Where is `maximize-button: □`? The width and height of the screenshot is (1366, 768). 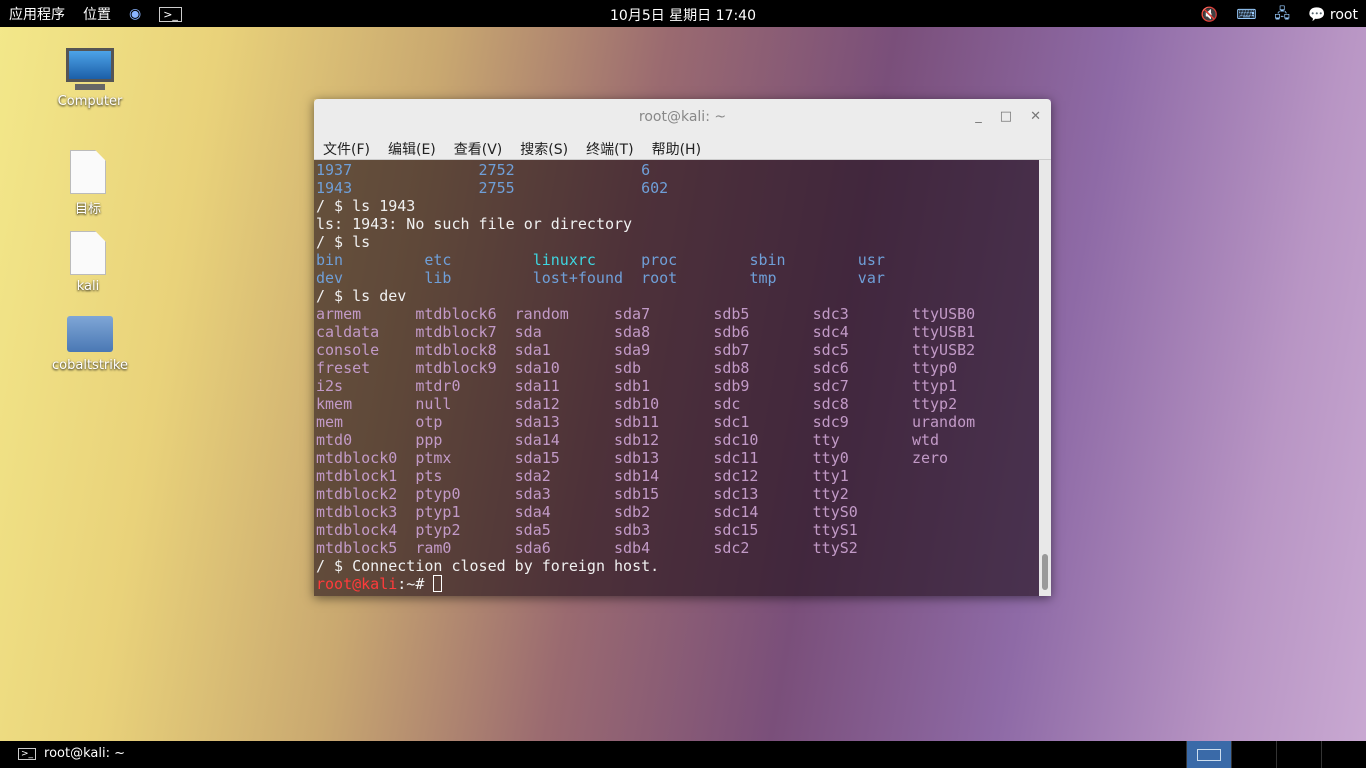
maximize-button: □ is located at coordinates (1006, 117).